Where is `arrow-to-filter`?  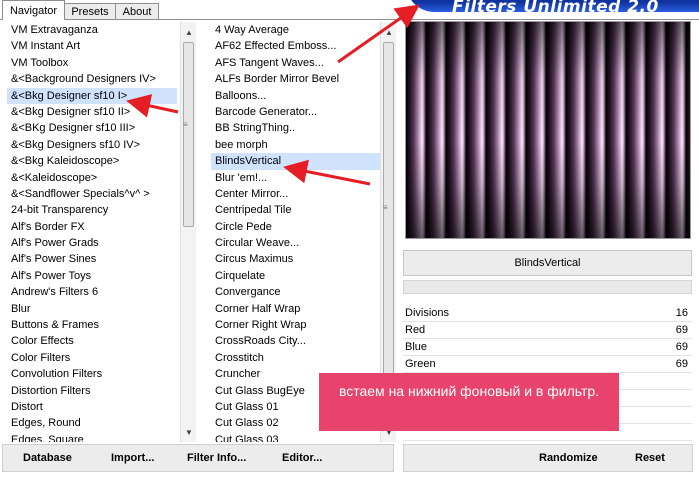 arrow-to-filter is located at coordinates (327, 172).